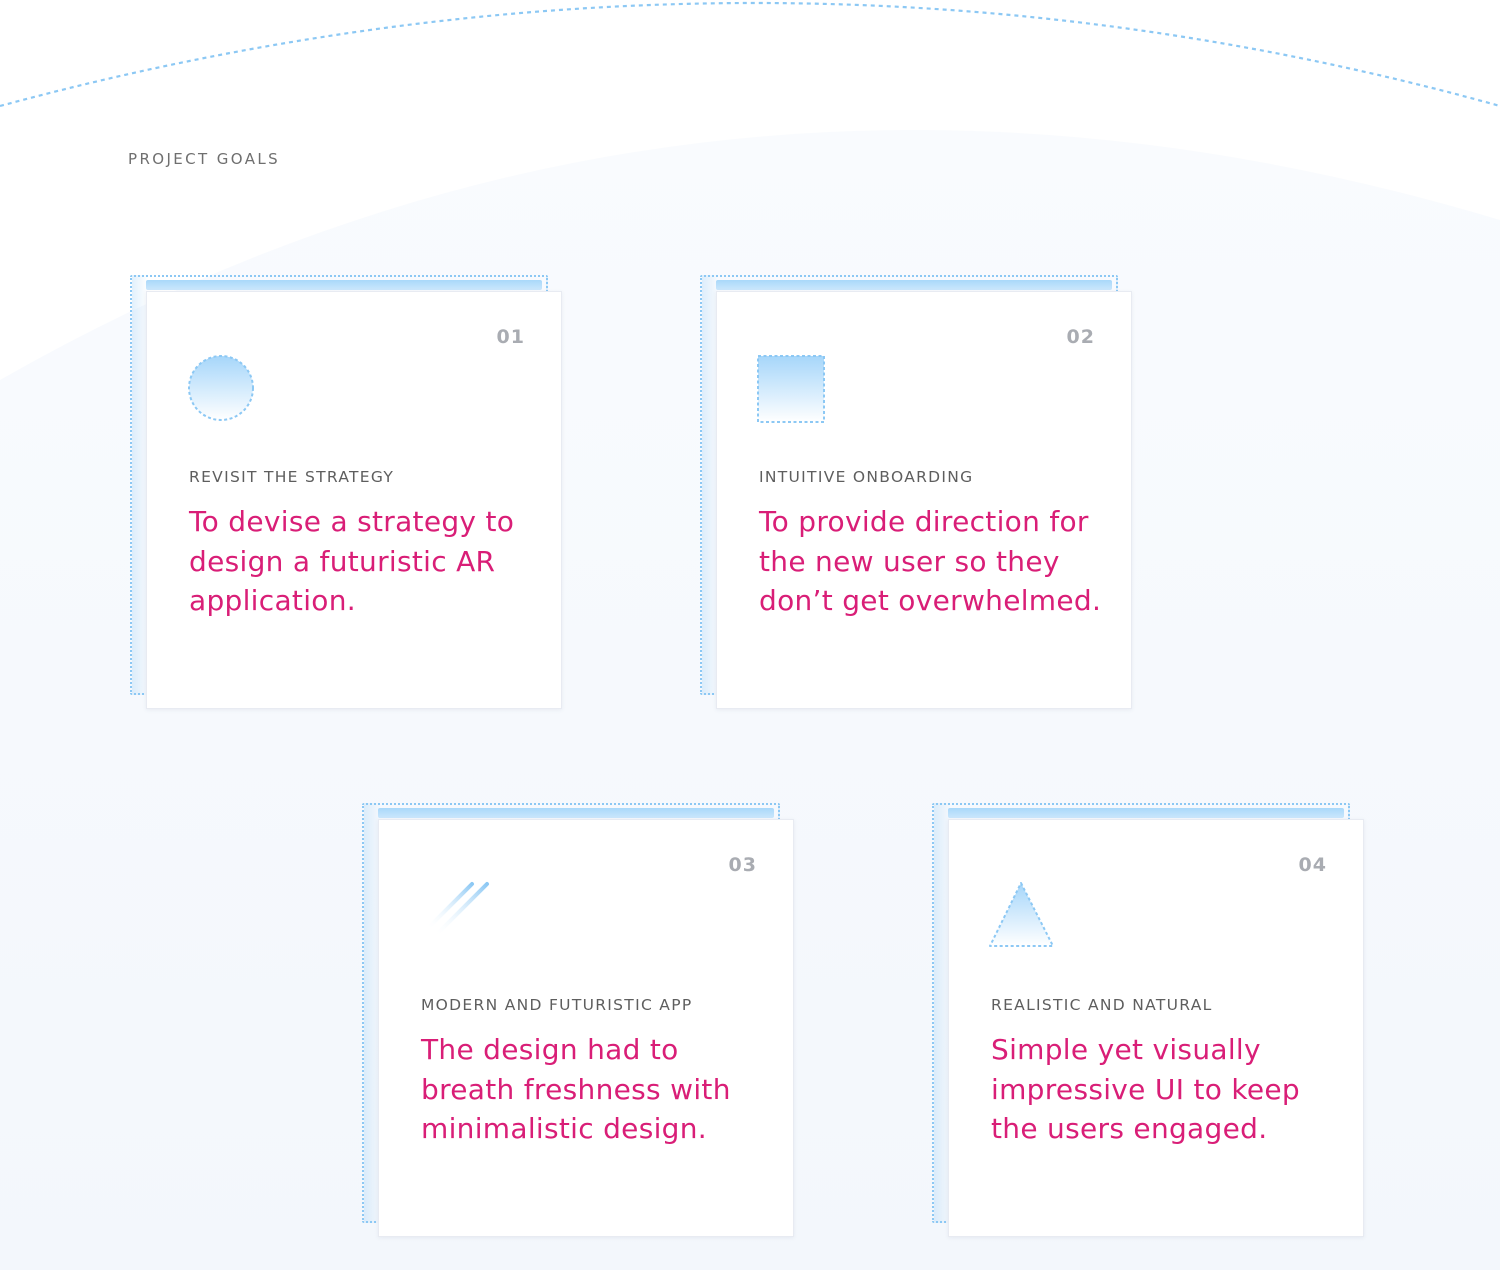  What do you see at coordinates (1021, 914) in the screenshot?
I see `triangle-icon` at bounding box center [1021, 914].